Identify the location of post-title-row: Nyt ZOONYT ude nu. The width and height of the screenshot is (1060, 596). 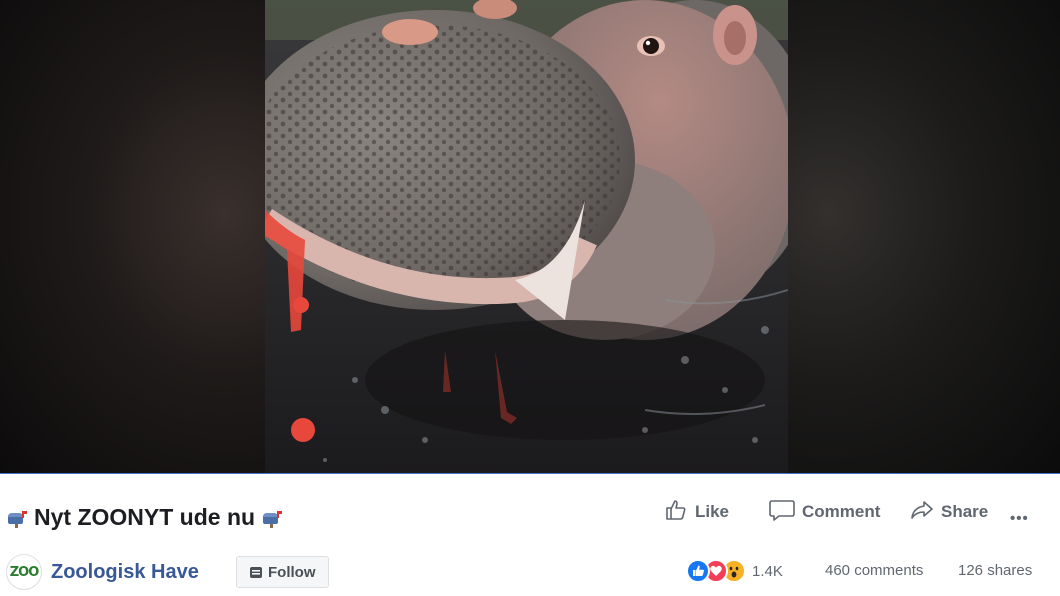
(144, 517).